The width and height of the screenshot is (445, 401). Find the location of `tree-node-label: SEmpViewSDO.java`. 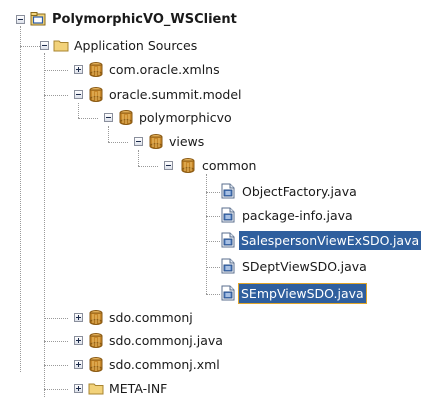

tree-node-label: SEmpViewSDO.java is located at coordinates (302, 293).